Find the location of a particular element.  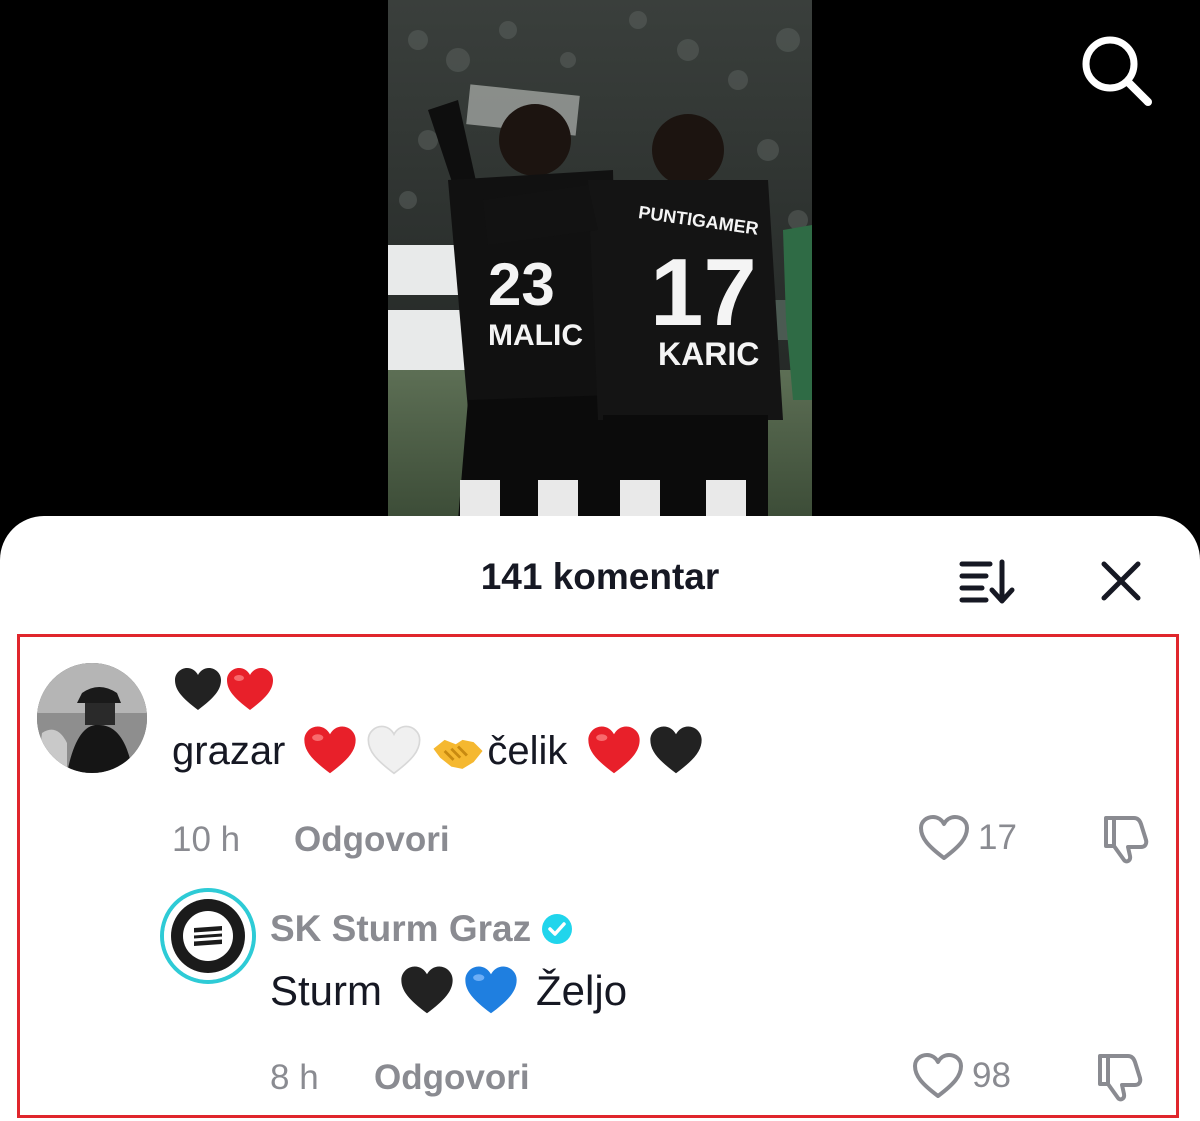

comment-2-author: SK Sturm Graz is located at coordinates (421, 929).